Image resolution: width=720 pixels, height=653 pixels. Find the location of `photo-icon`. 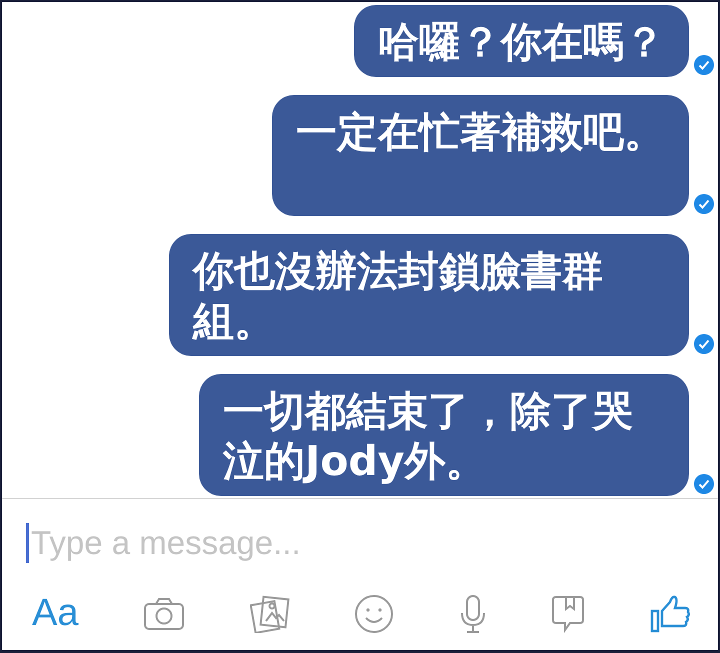

photo-icon is located at coordinates (270, 613).